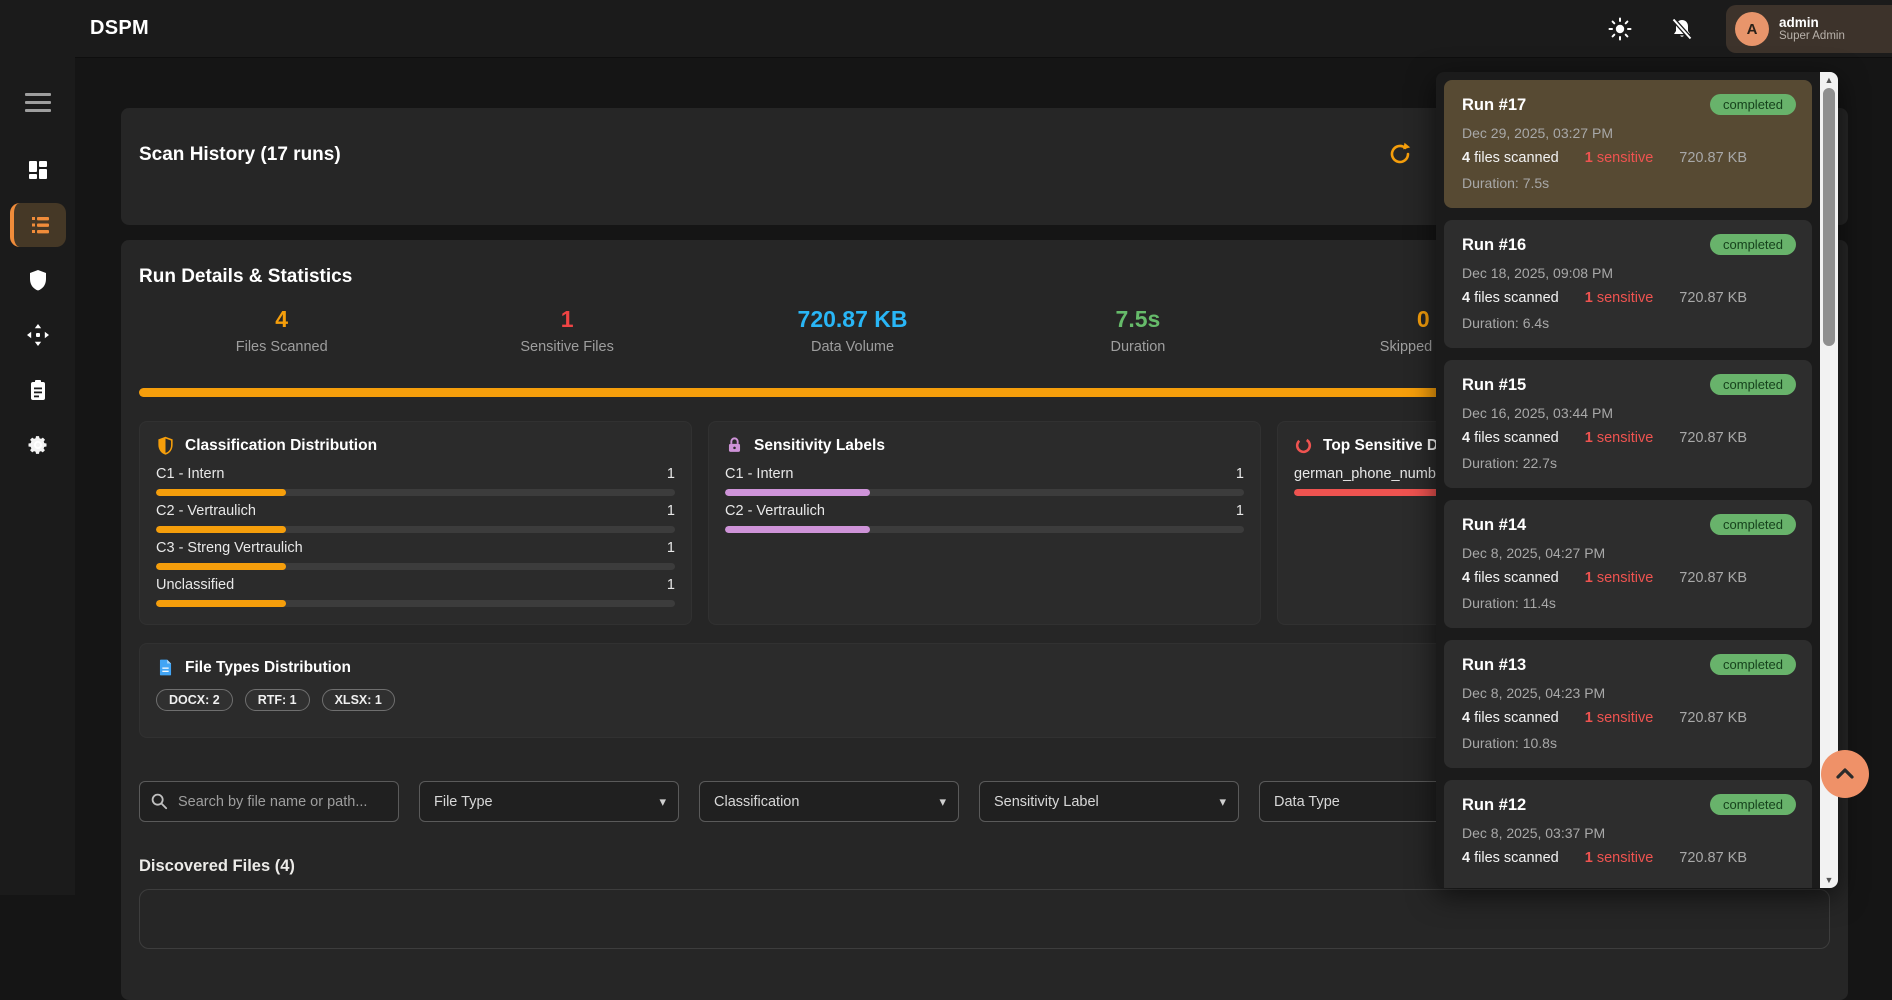 This screenshot has width=1892, height=1000. What do you see at coordinates (281, 330) in the screenshot?
I see `stat-files-scanned: 4 Files Scanned` at bounding box center [281, 330].